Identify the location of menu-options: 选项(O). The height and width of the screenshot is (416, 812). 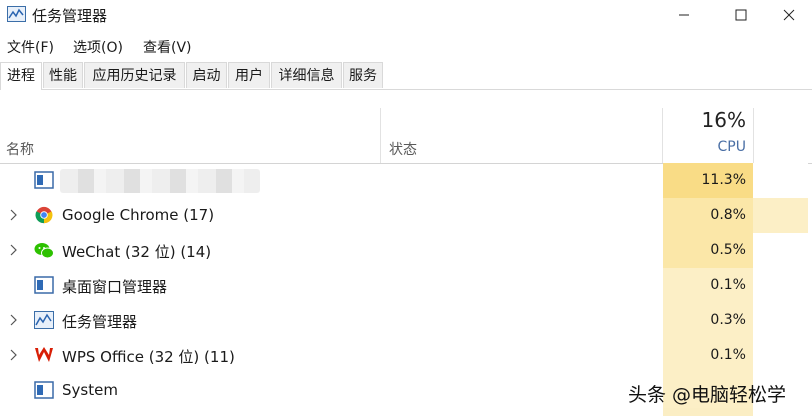
(98, 47).